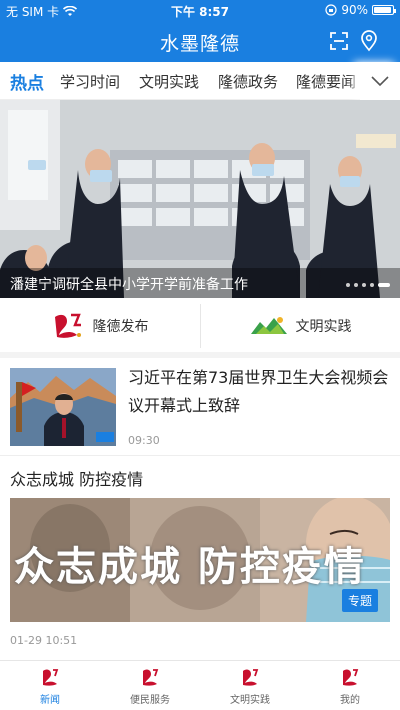 Image resolution: width=400 pixels, height=710 pixels. What do you see at coordinates (339, 41) in the screenshot?
I see `scan-icon` at bounding box center [339, 41].